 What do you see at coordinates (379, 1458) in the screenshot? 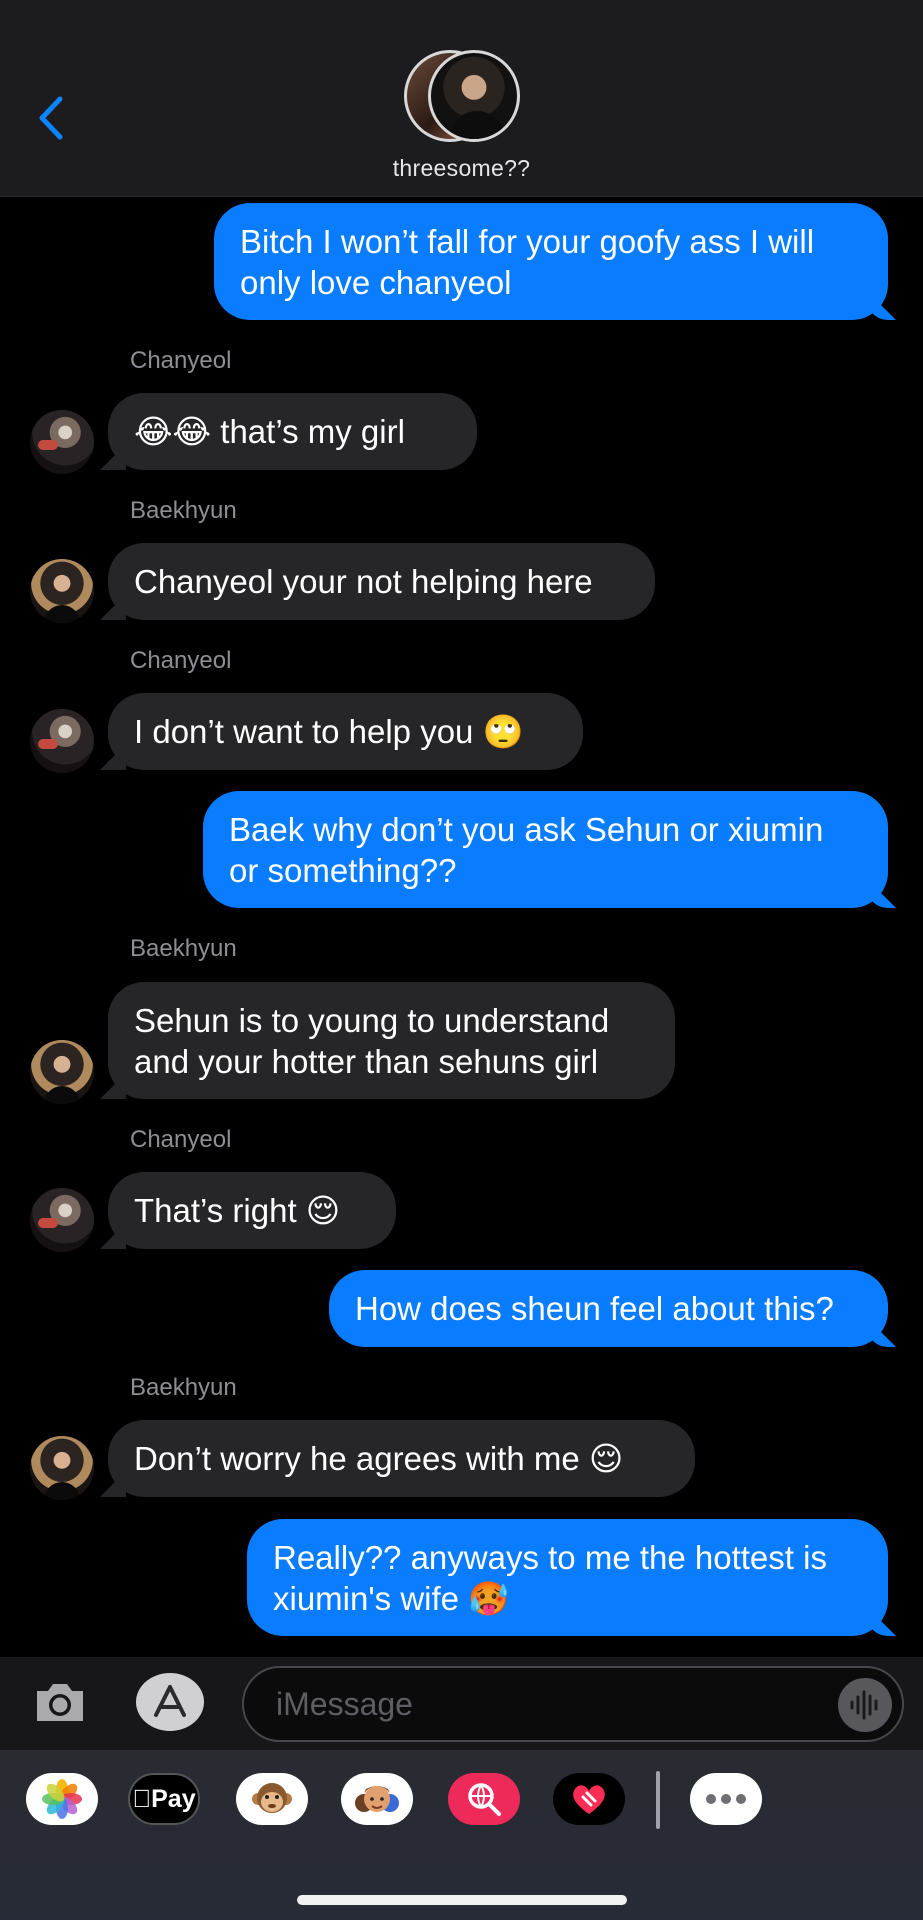
I see `message-text: Don’t worry he agrees with me 😌` at bounding box center [379, 1458].